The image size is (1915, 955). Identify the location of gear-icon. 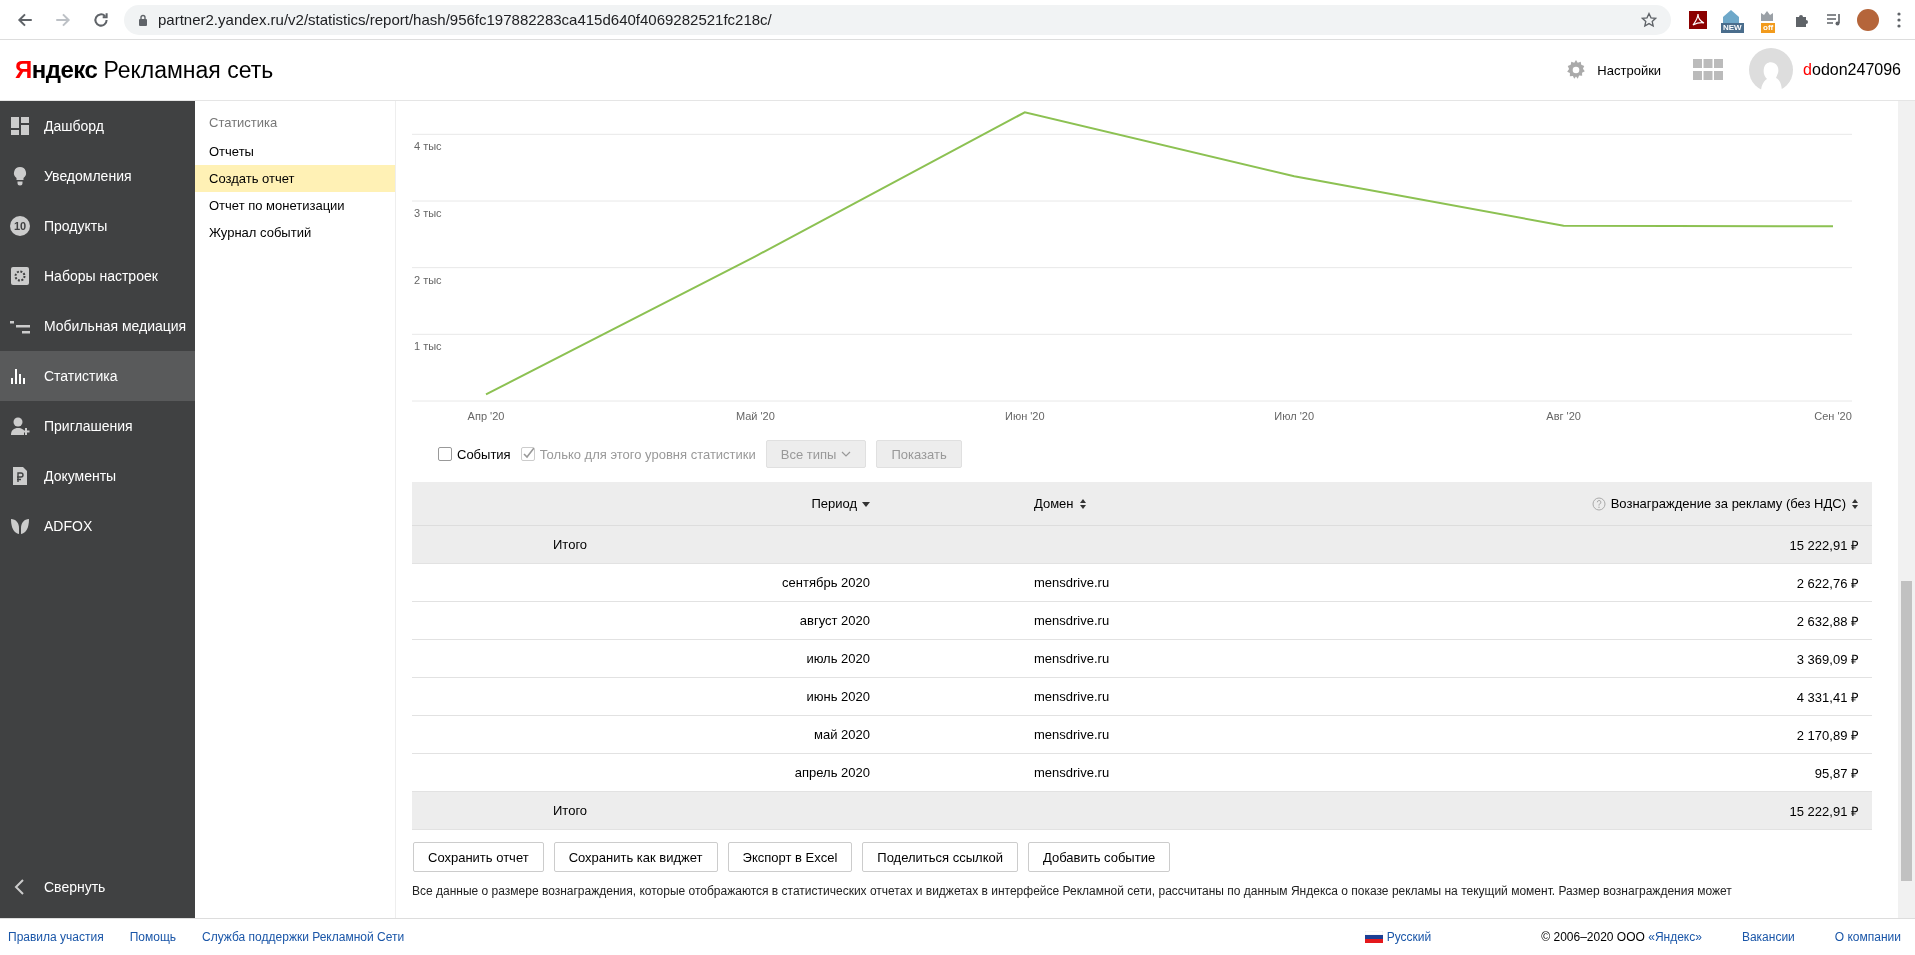
(20, 276).